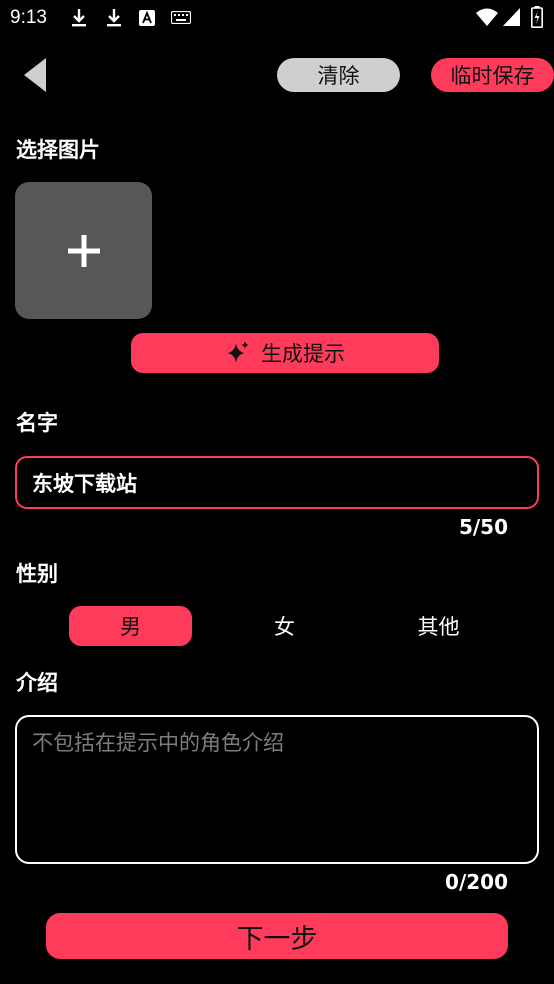 The height and width of the screenshot is (984, 554). What do you see at coordinates (37, 574) in the screenshot?
I see `gender-label: 性别` at bounding box center [37, 574].